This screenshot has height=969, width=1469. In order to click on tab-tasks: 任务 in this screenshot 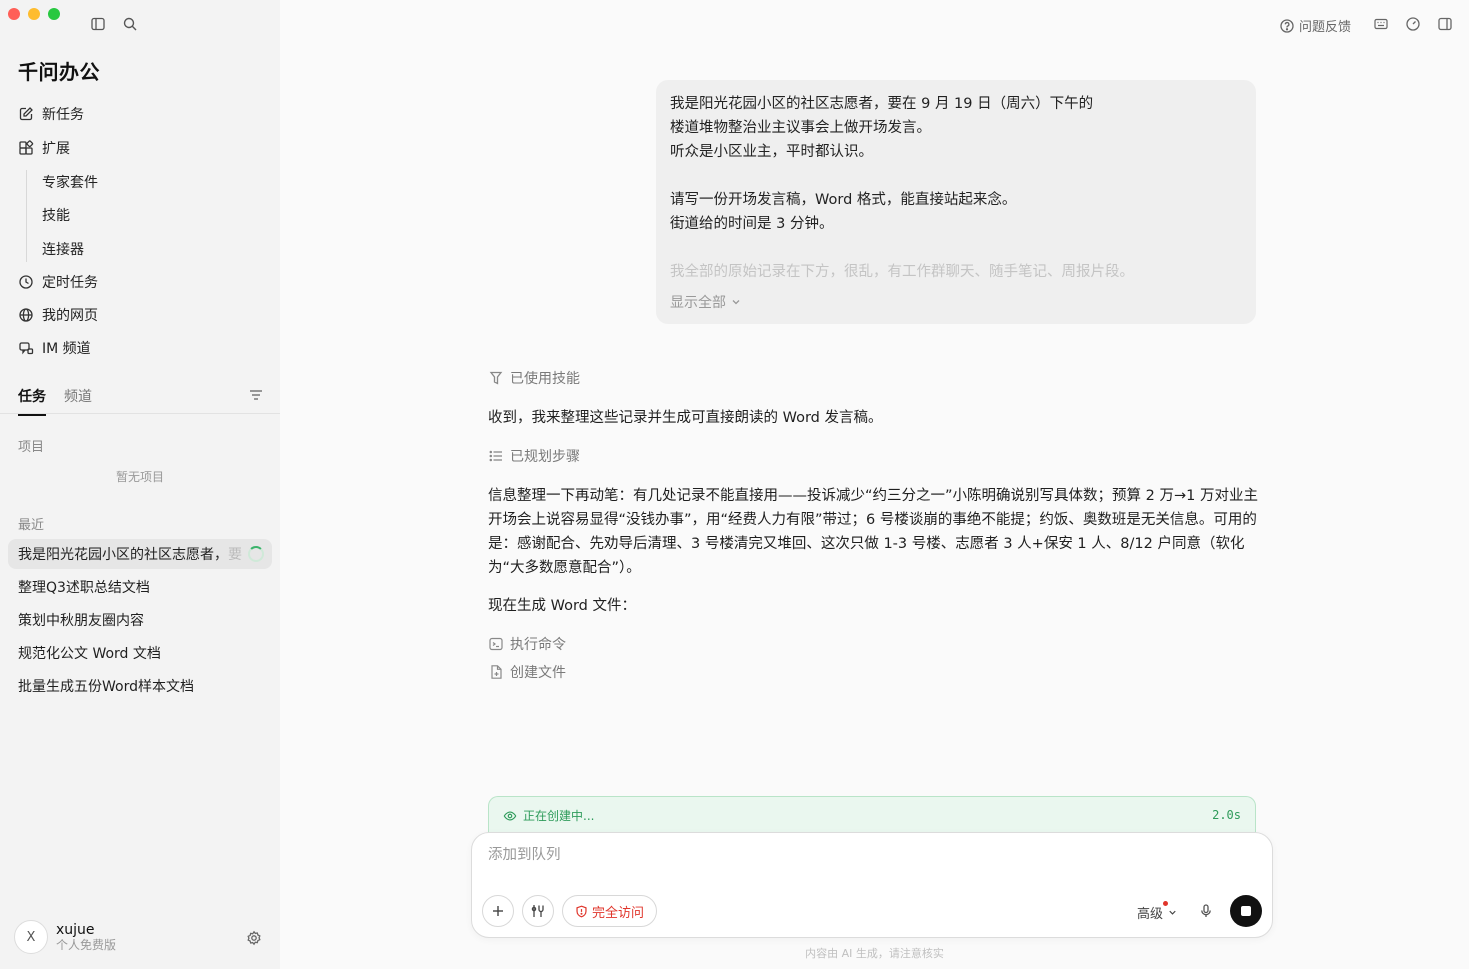, I will do `click(32, 401)`.